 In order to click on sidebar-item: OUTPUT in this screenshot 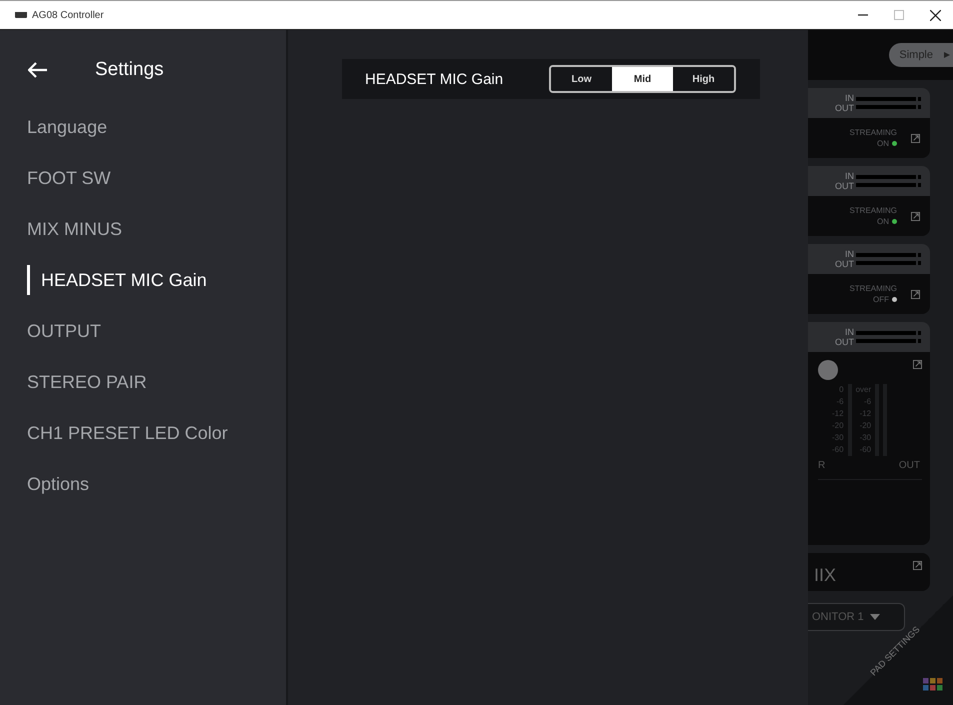, I will do `click(143, 331)`.